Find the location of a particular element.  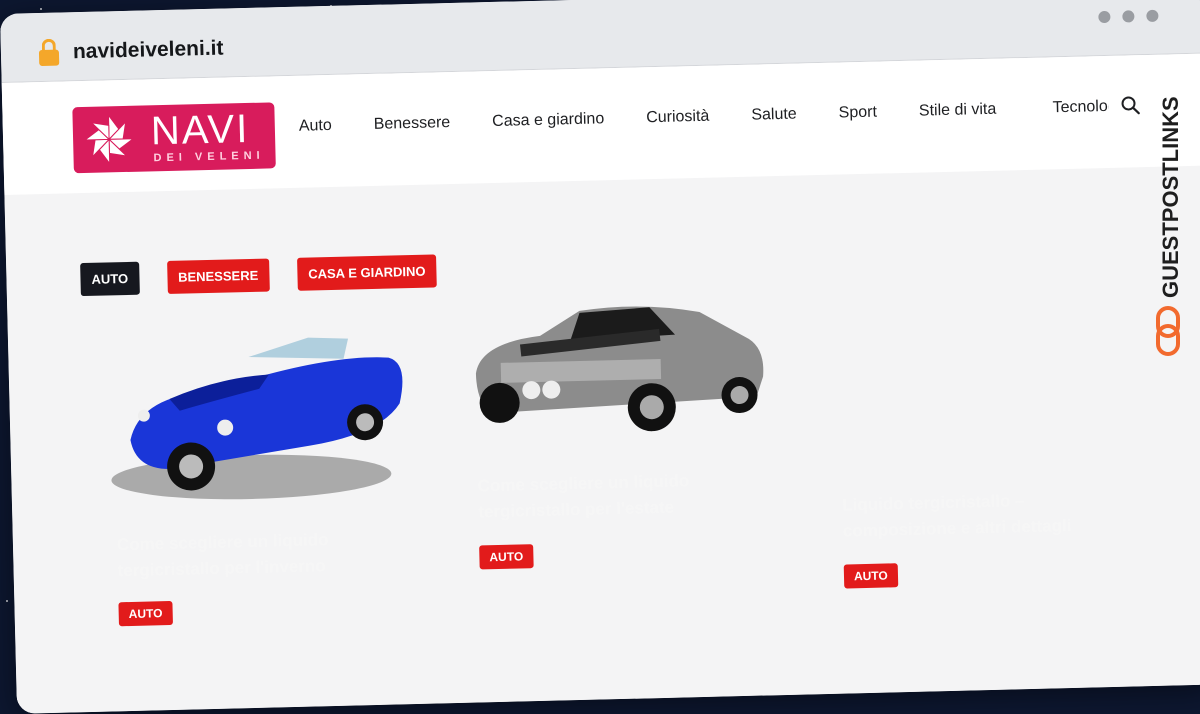

category-tags: AUTO BENESSERE CASA E GIARDINO is located at coordinates (258, 275).